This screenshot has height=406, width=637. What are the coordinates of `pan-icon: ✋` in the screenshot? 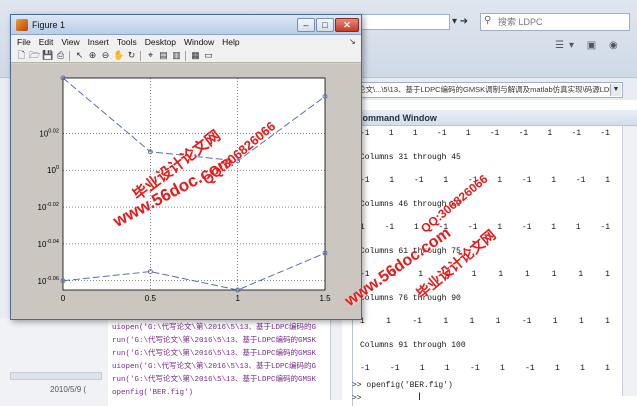 It's located at (118, 55).